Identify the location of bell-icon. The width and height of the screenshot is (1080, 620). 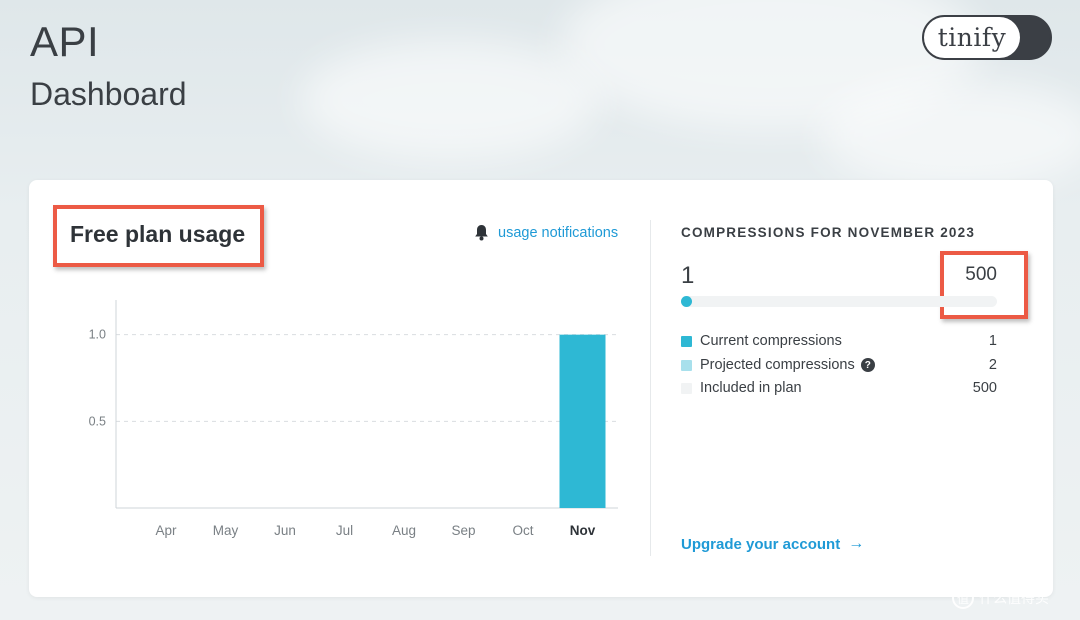
(481, 233).